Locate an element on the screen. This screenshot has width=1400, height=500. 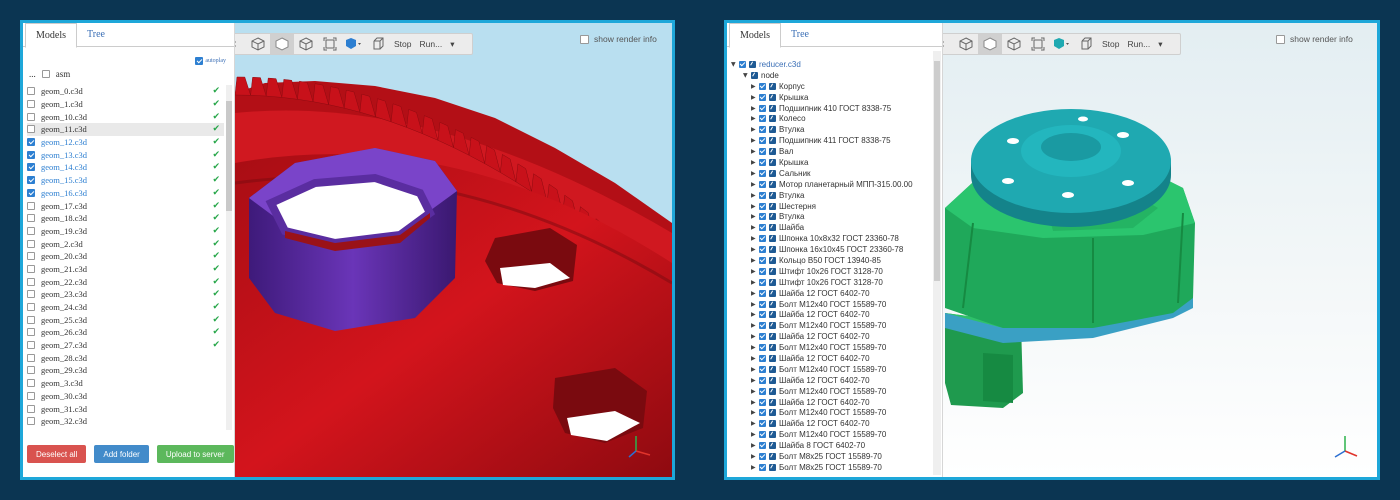
tree-node: ▶ Сальник is located at coordinates (830, 173).